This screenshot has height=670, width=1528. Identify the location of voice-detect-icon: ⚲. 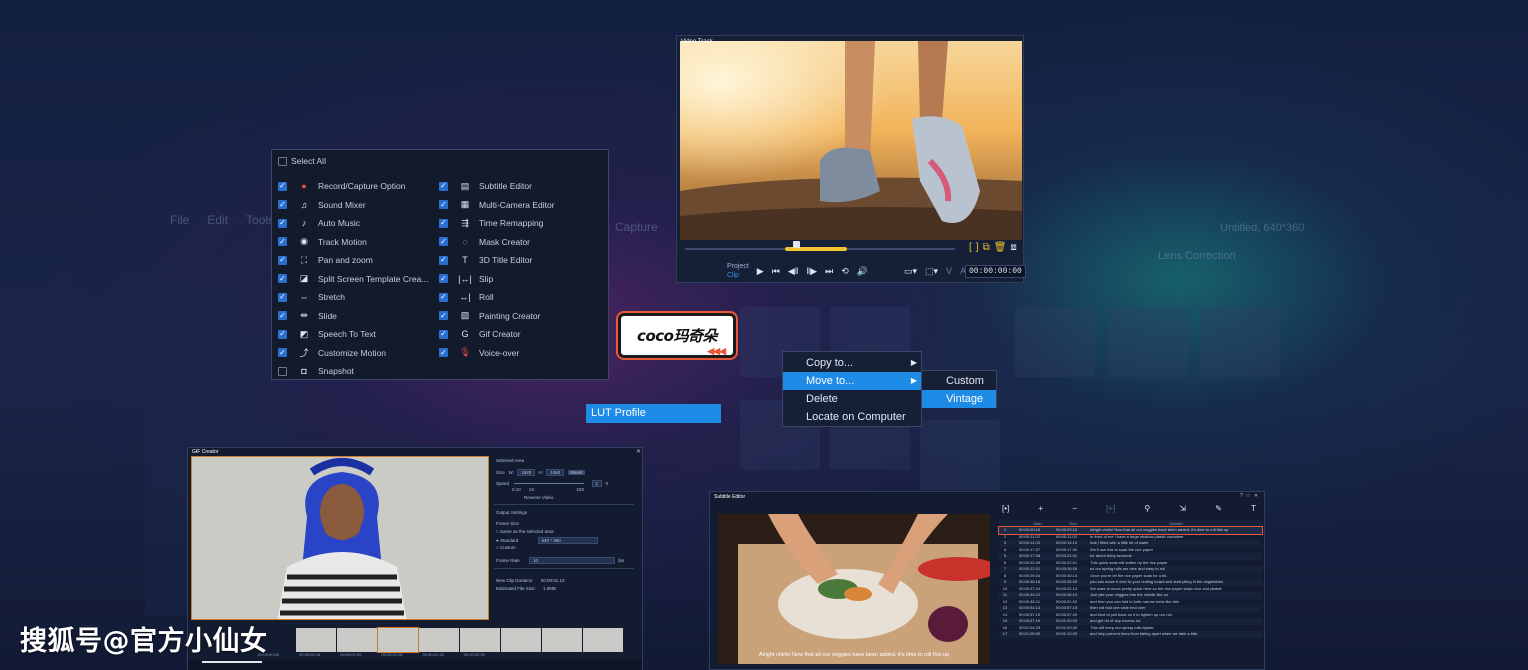
(1147, 508).